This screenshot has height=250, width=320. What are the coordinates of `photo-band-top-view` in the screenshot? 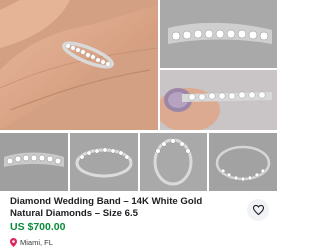 It's located at (243, 162).